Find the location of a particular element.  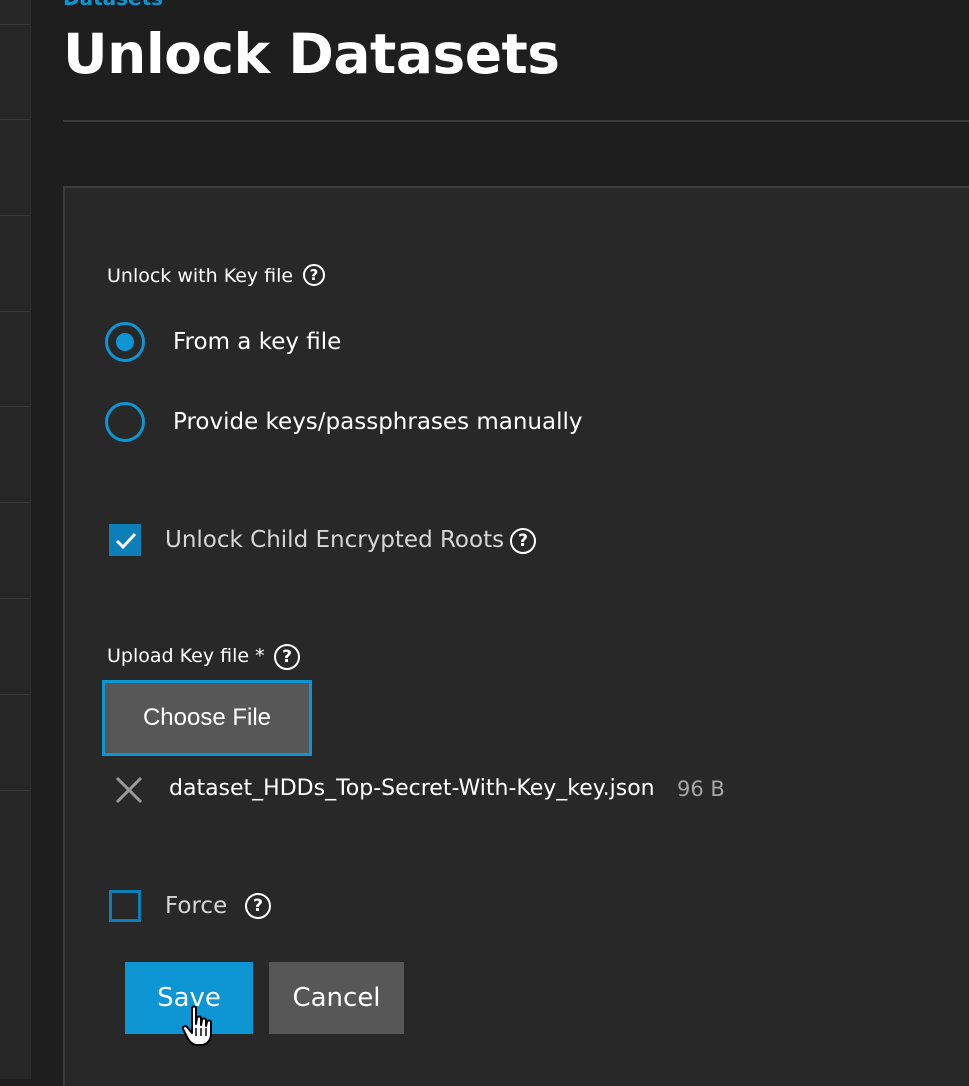

hand-pointer-icon is located at coordinates (196, 1025).